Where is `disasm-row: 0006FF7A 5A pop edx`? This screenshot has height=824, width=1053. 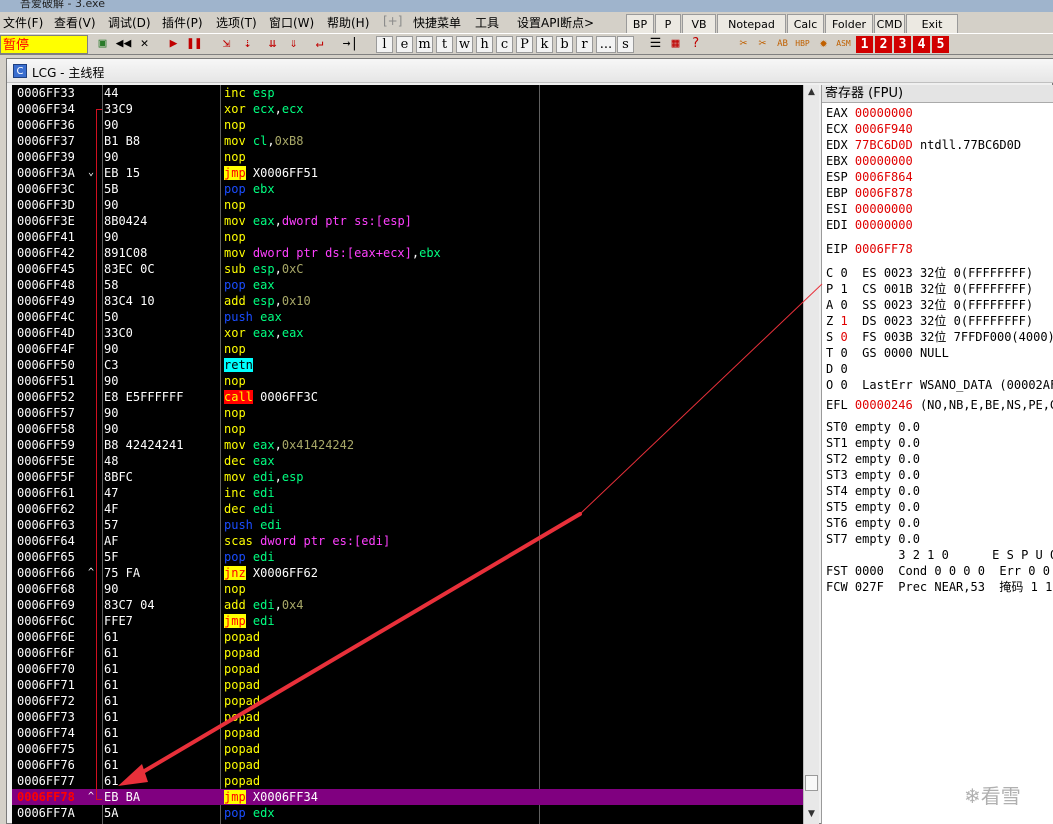
disasm-row: 0006FF7A 5A pop edx is located at coordinates (407, 813).